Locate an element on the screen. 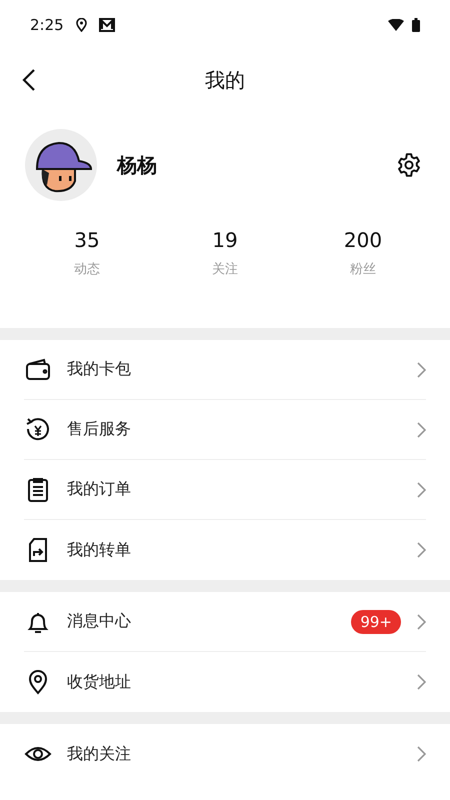 This screenshot has height=800, width=450. menu-label: 收货地址 is located at coordinates (99, 682).